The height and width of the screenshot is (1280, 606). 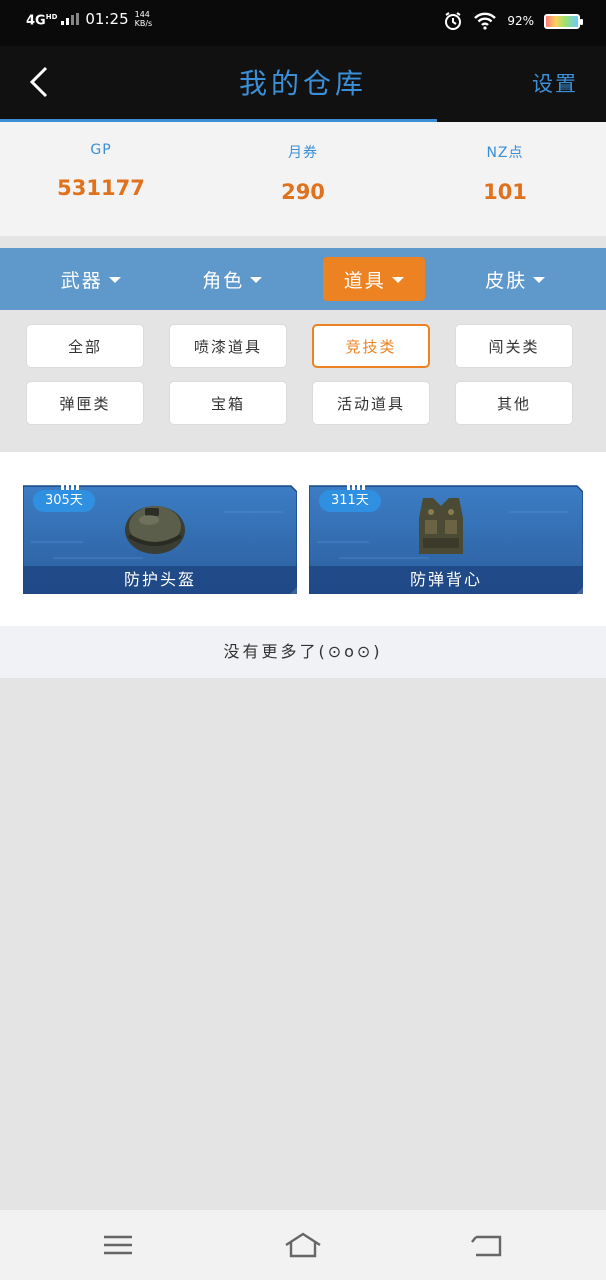 I want to click on stat-label: NZ点, so click(x=505, y=153).